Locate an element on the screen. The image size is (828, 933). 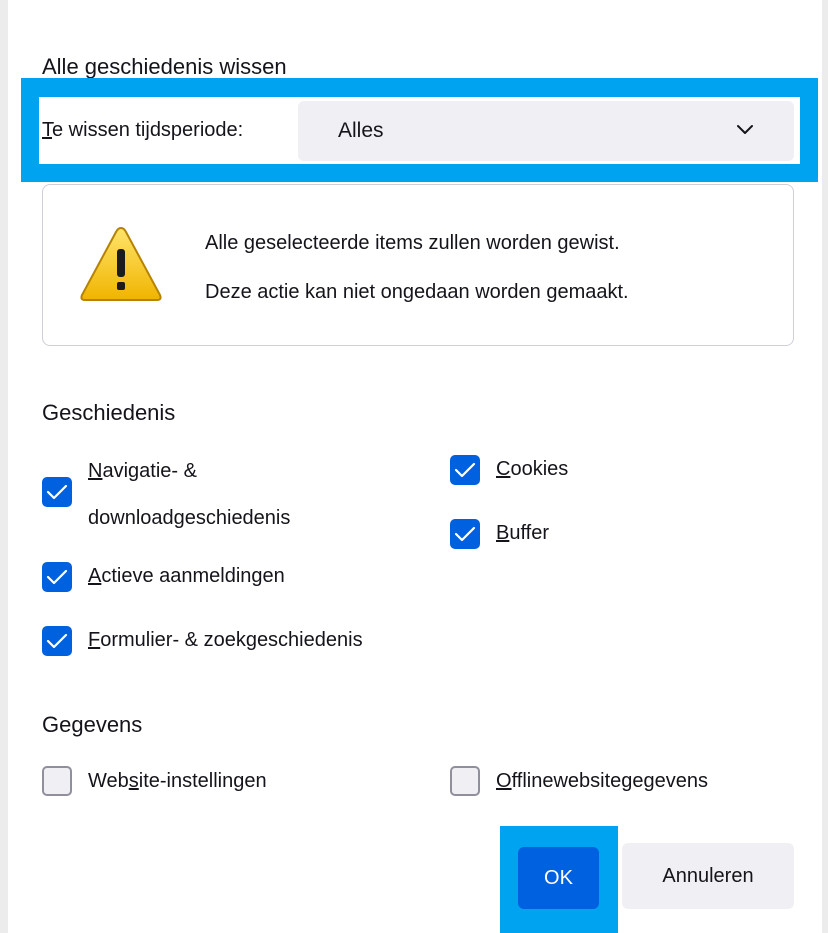
checkbox-navigation-download-history is located at coordinates (57, 492).